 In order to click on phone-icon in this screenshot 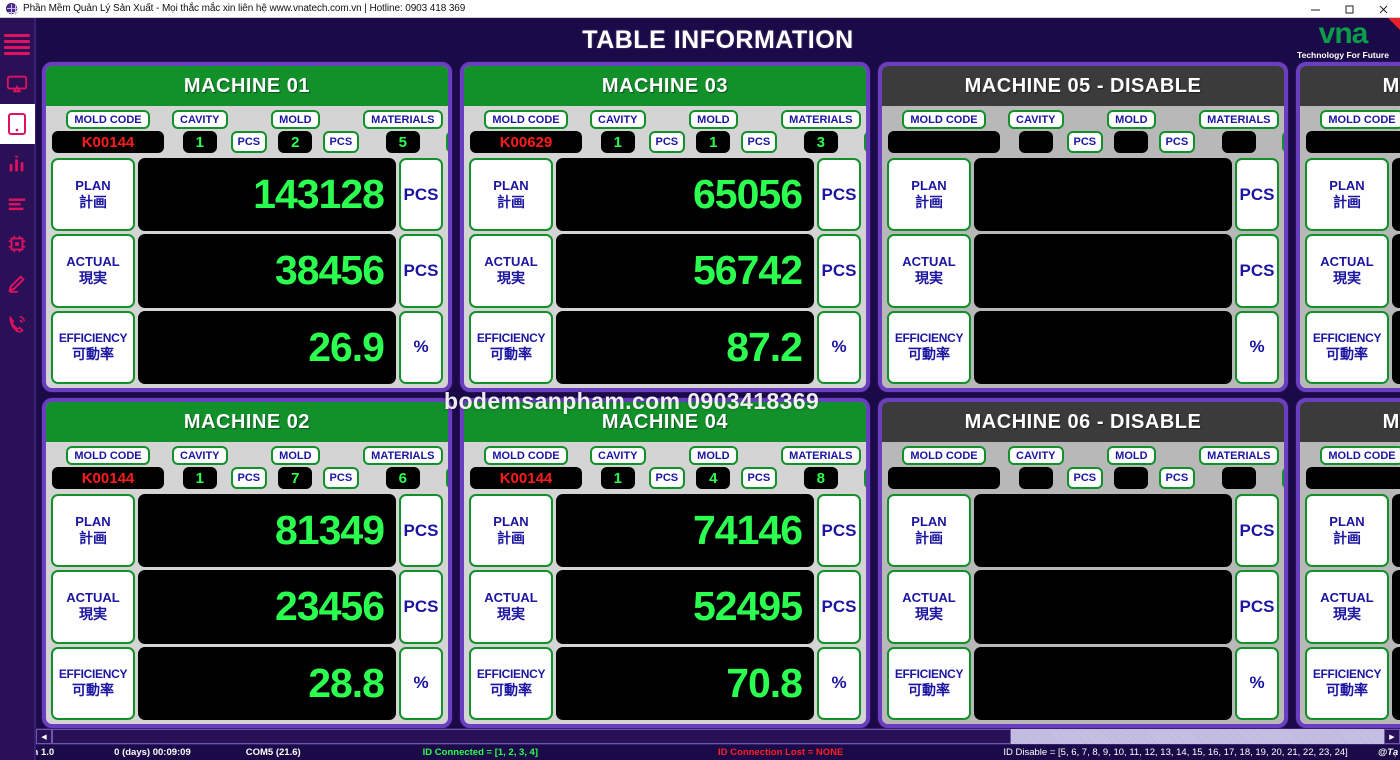, I will do `click(17, 324)`.